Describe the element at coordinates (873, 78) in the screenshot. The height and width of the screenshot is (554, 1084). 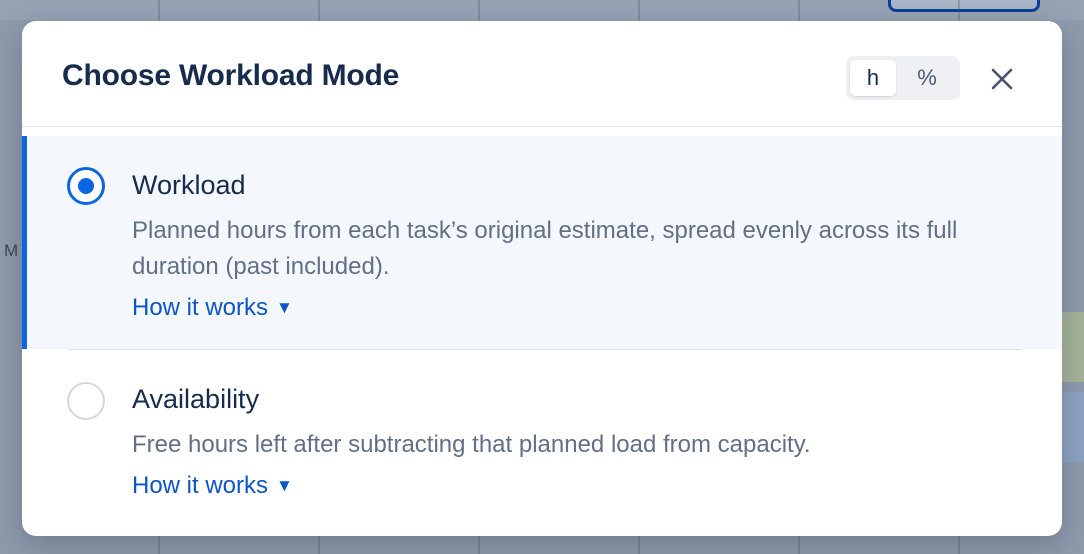
I see `unit-hours-button: h` at that location.